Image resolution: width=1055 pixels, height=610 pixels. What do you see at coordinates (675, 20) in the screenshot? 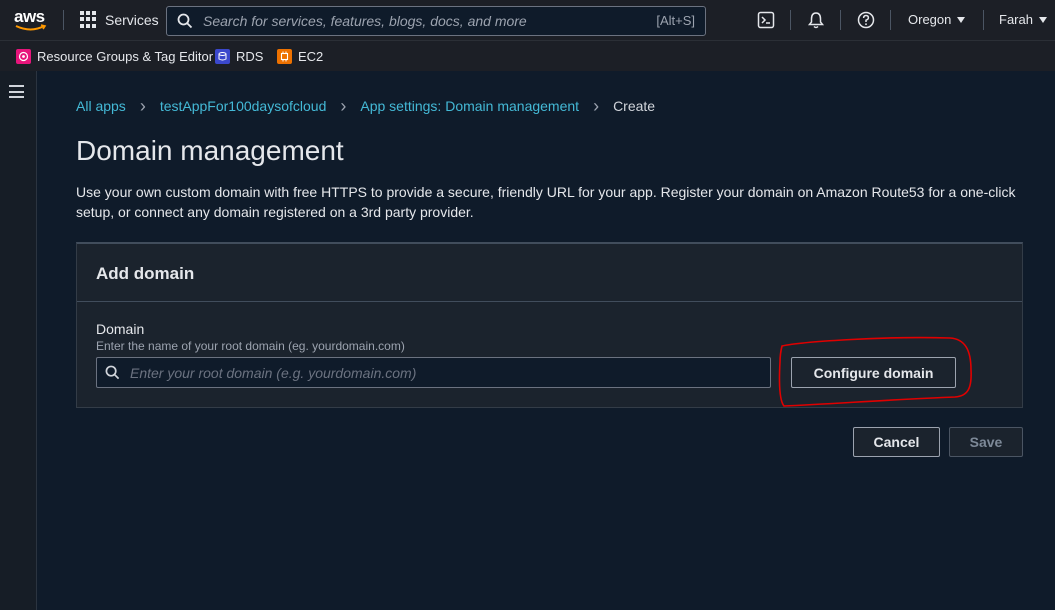
I see `search-shortcut: [Alt+S]` at bounding box center [675, 20].